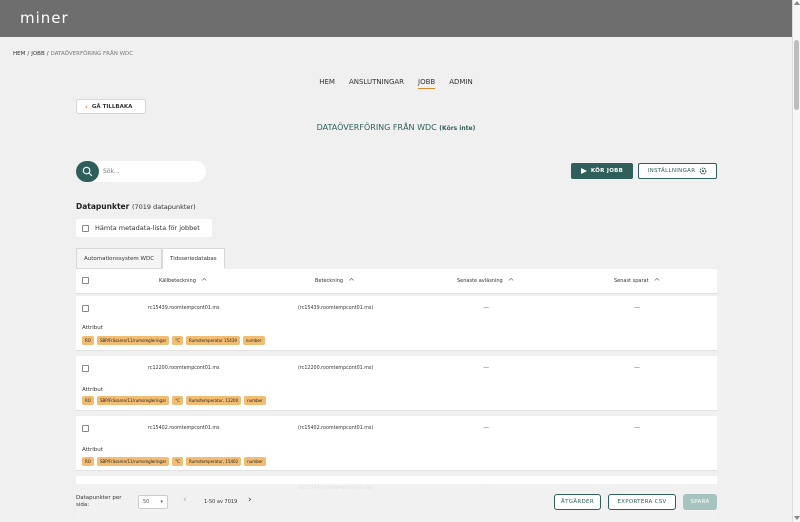  I want to click on column-name: Beteckning ^, so click(335, 281).